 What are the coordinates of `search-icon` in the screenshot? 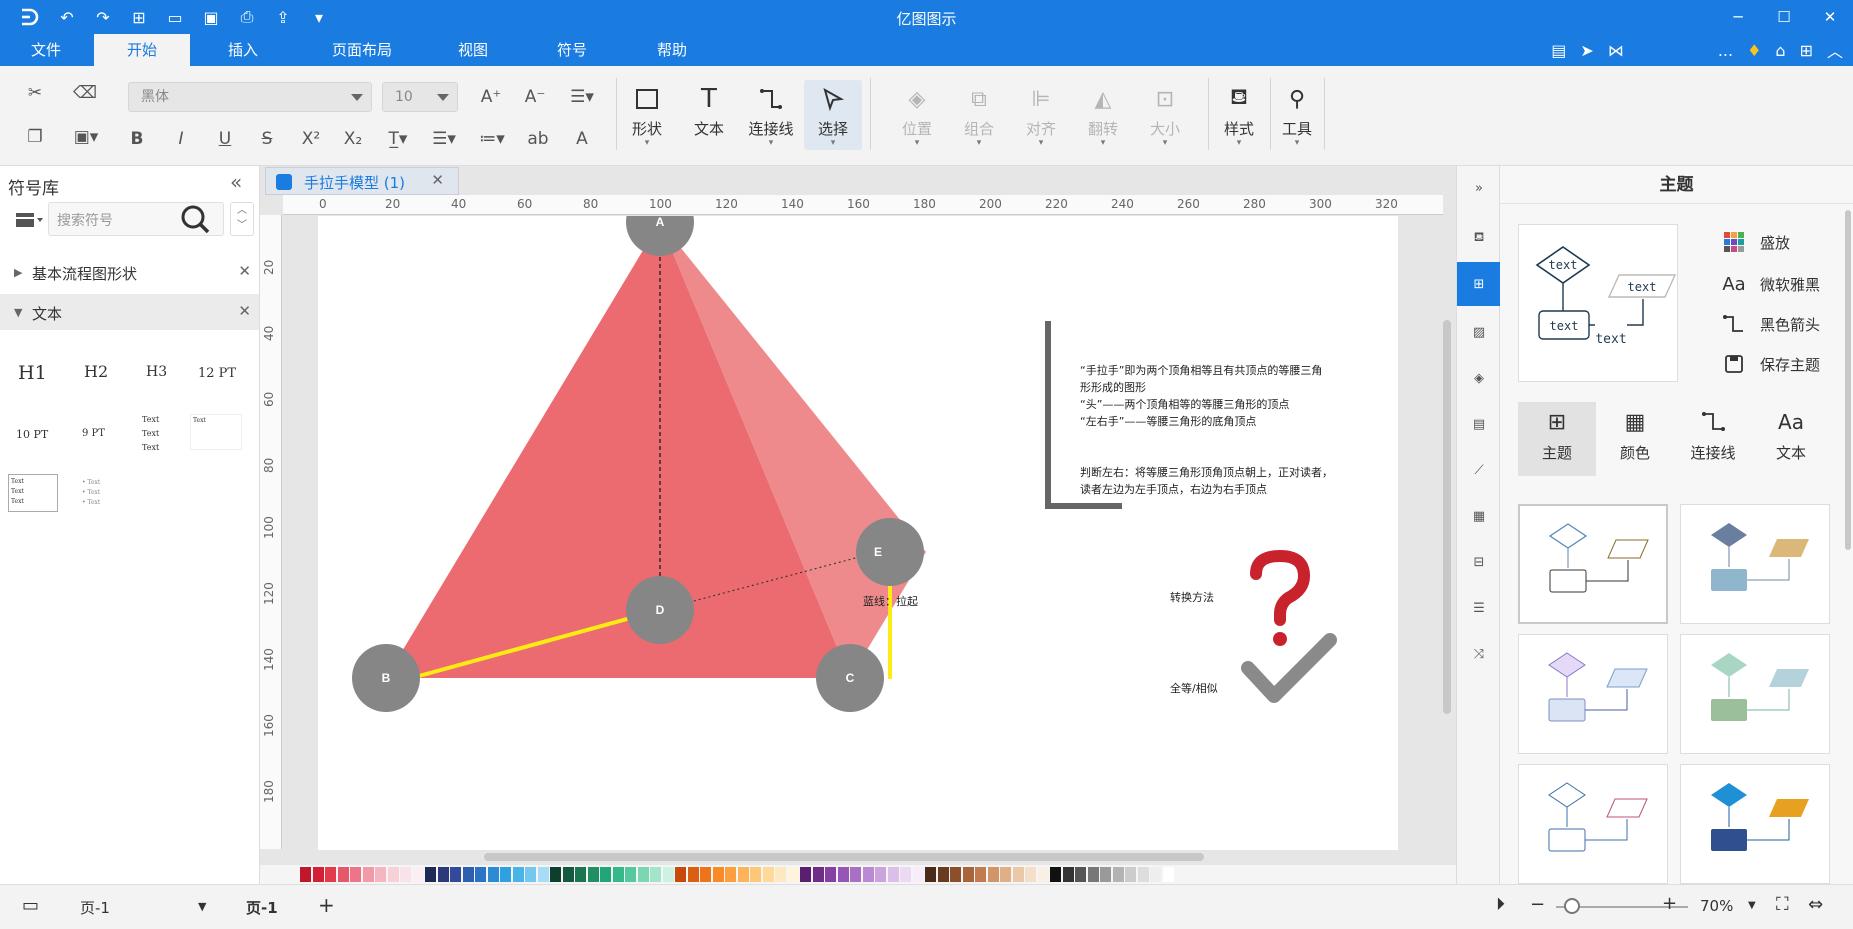 It's located at (195, 219).